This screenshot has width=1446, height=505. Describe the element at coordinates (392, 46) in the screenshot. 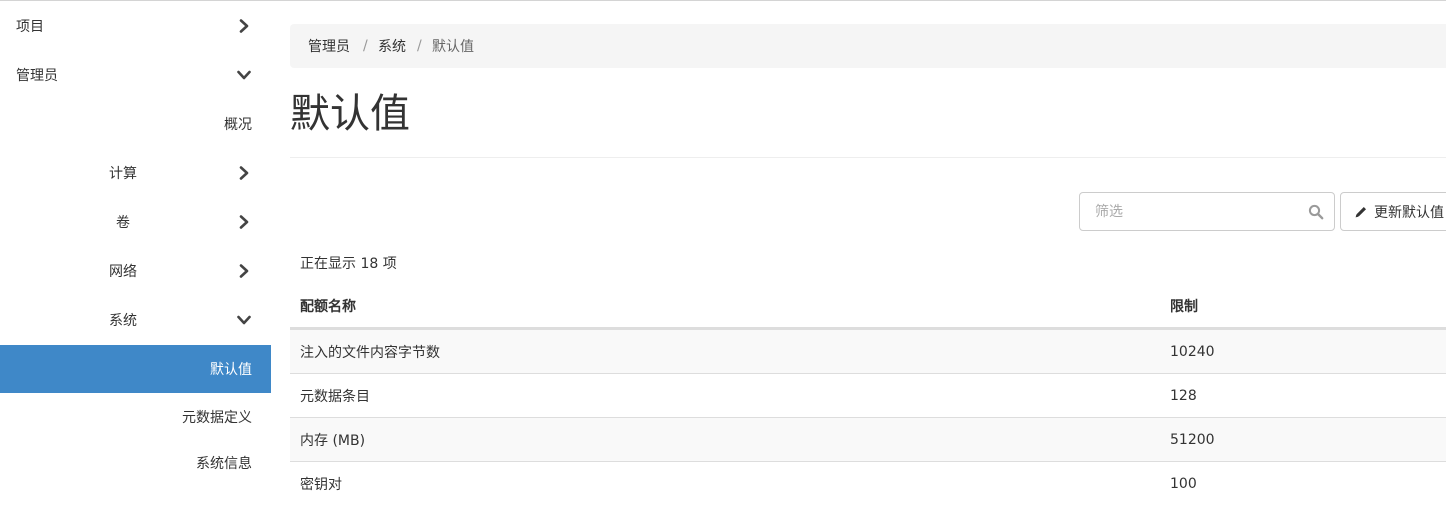

I see `breadcrumb-item-system: 系统` at that location.